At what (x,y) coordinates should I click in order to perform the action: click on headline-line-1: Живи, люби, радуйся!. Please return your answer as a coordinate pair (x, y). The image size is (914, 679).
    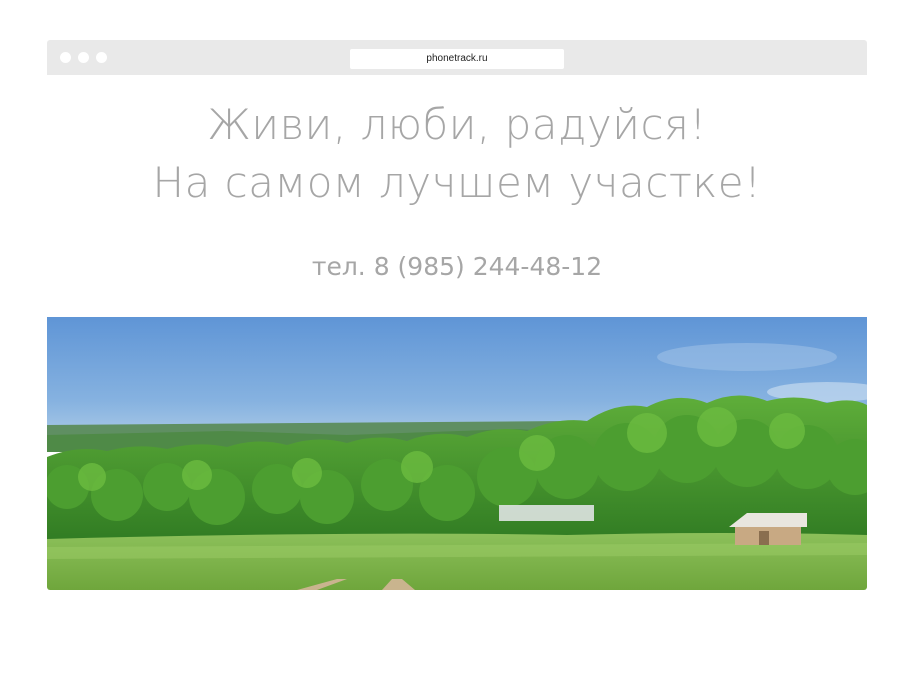
    Looking at the image, I should click on (457, 124).